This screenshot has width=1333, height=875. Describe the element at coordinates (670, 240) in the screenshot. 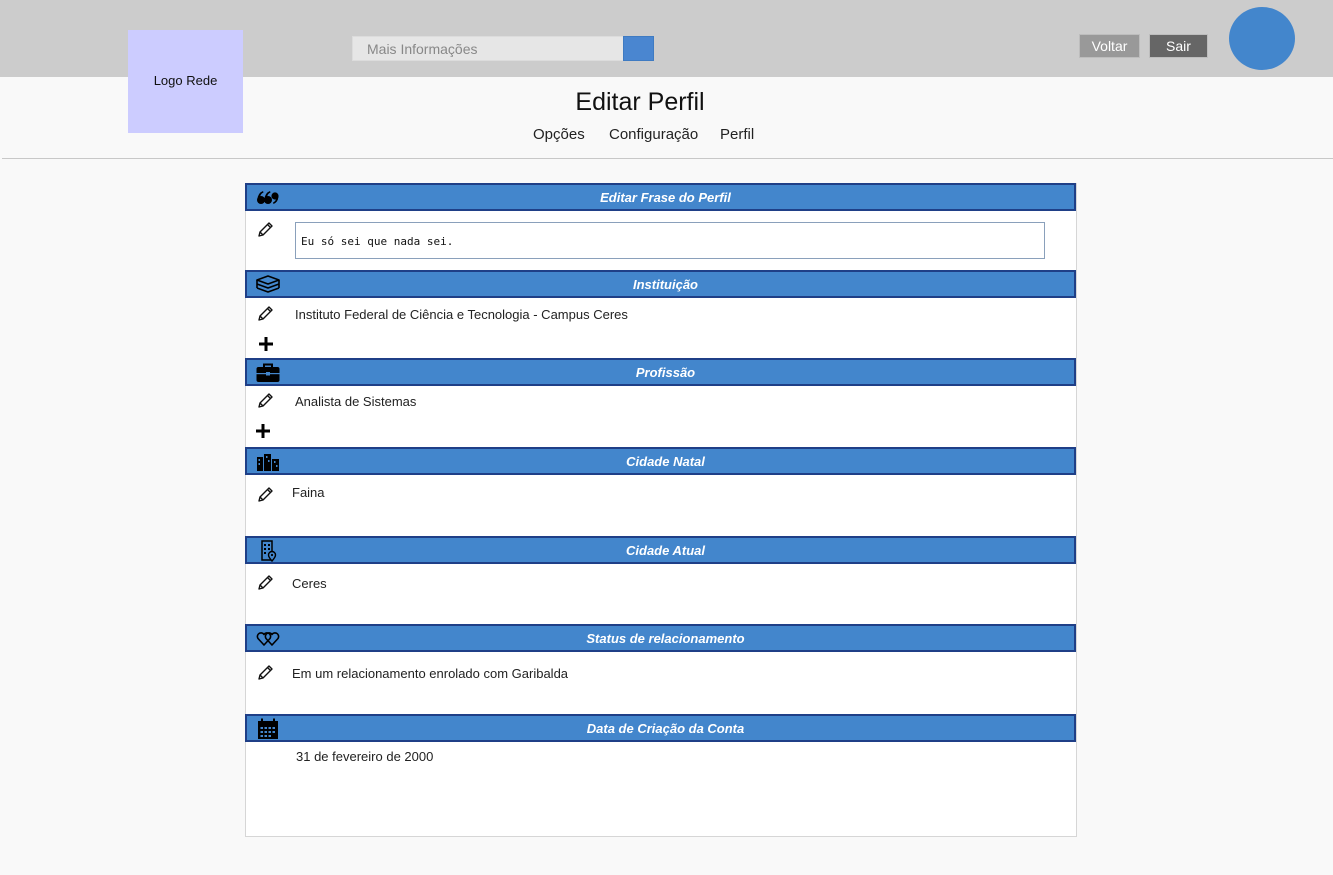

I see `profile-phrase-input: Eu só sei que nada sei.` at that location.